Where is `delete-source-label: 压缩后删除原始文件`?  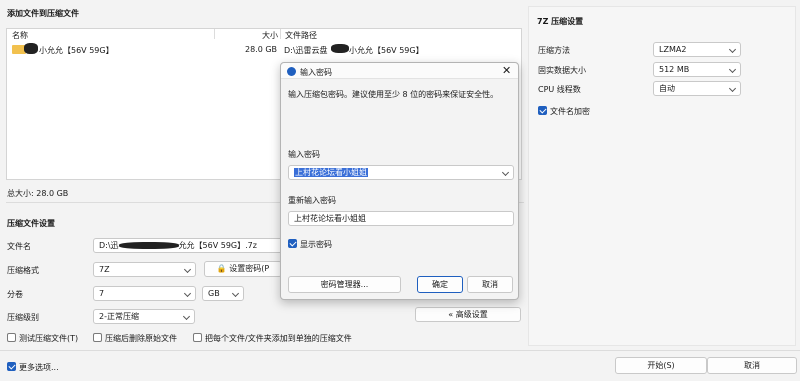
delete-source-label: 压缩后删除原始文件 is located at coordinates (141, 338).